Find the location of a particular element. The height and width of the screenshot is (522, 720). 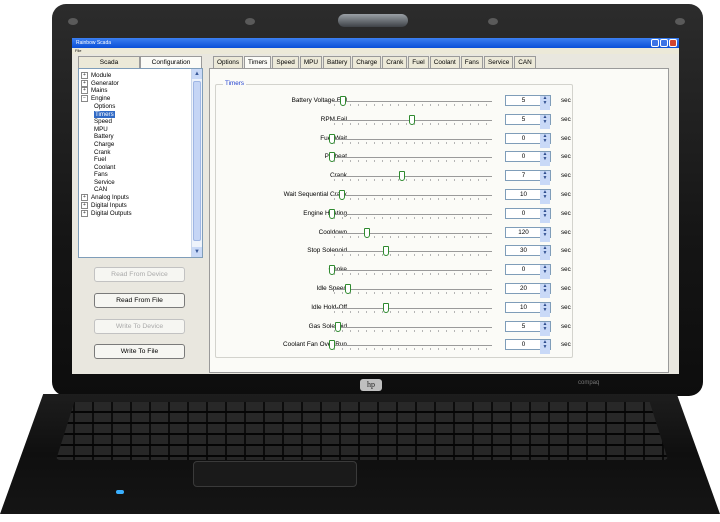

timer-value: 7 is located at coordinates (523, 176).